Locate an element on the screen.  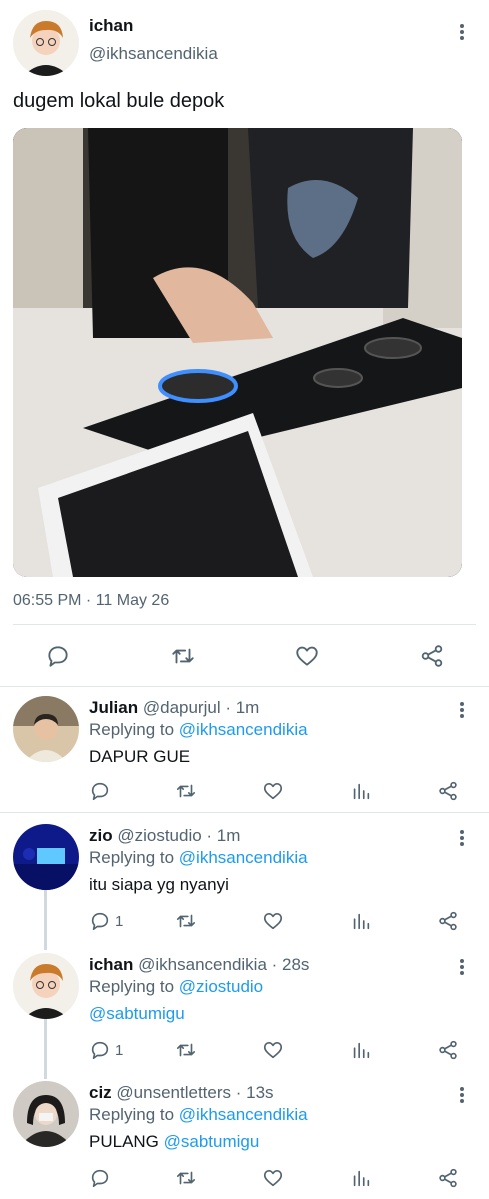
reply-header: zio @ziostudio · 1m is located at coordinates (164, 836).